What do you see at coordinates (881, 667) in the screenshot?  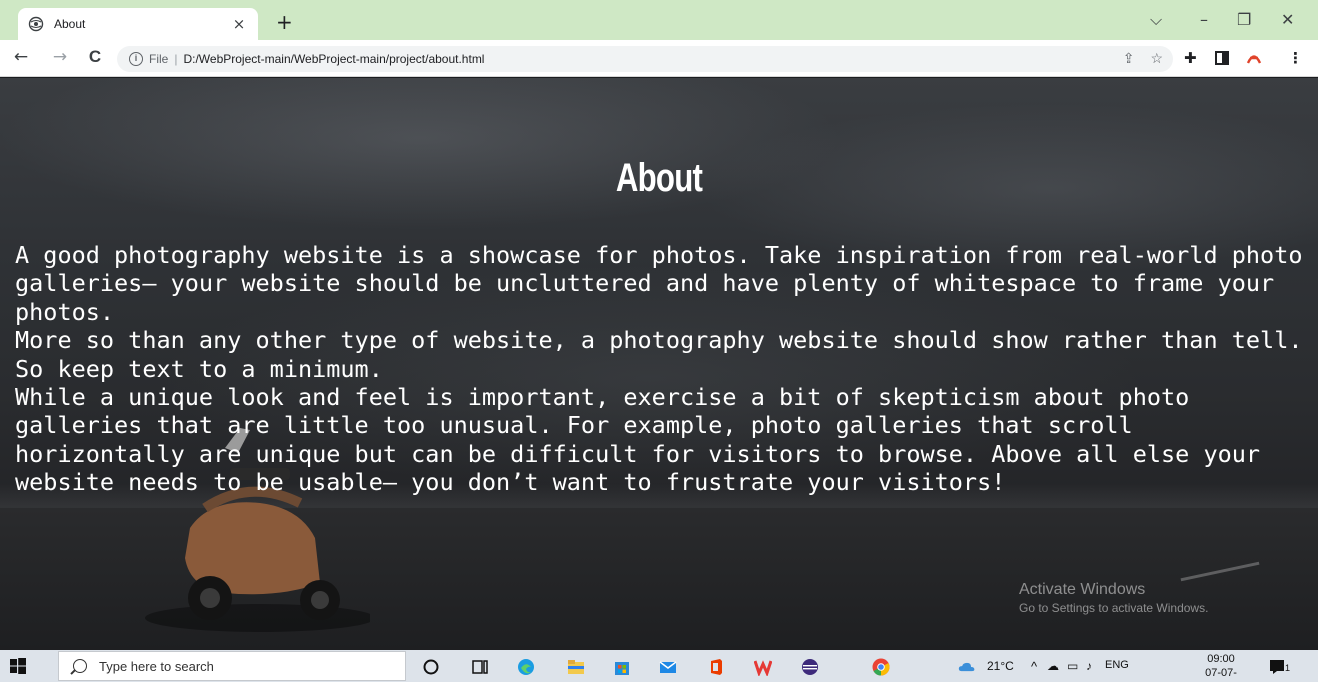 I see `chrome-icon` at bounding box center [881, 667].